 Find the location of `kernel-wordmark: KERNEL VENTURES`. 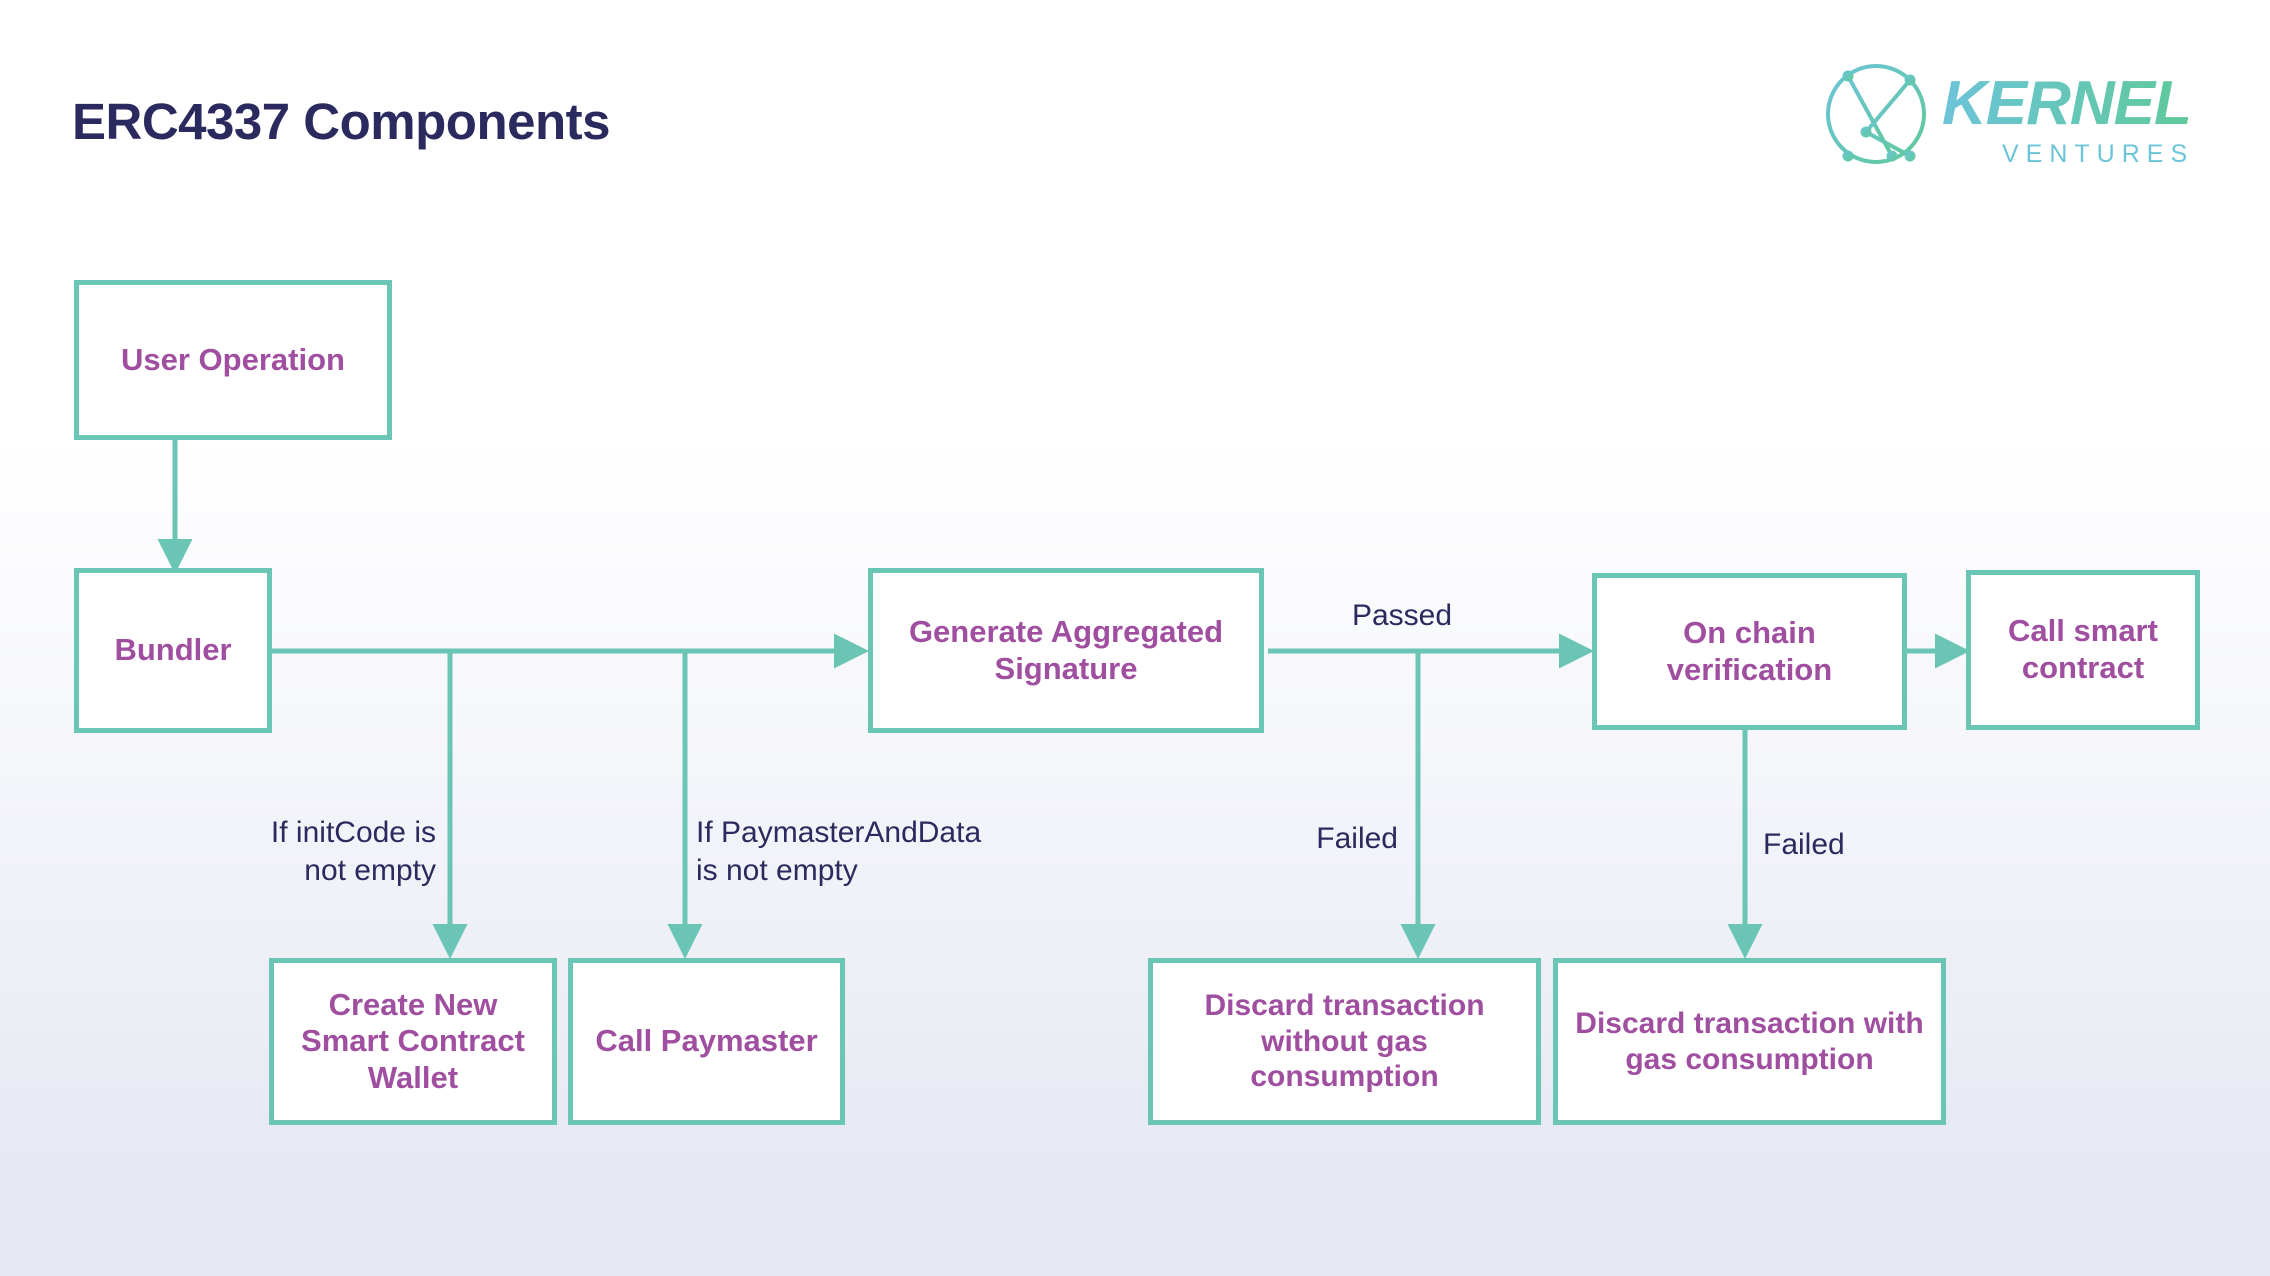

kernel-wordmark: KERNEL VENTURES is located at coordinates (2068, 118).